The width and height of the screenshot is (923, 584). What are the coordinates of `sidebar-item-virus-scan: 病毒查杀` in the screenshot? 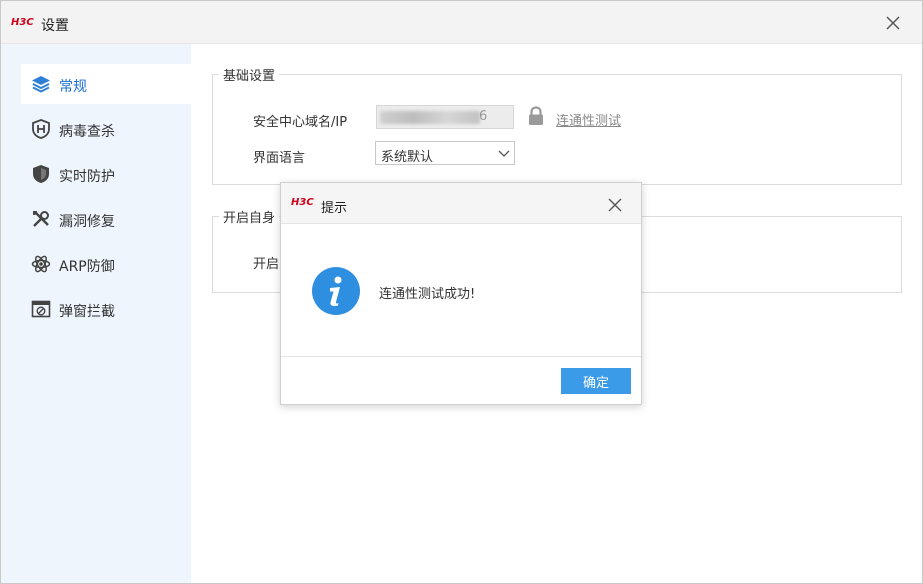 It's located at (106, 129).